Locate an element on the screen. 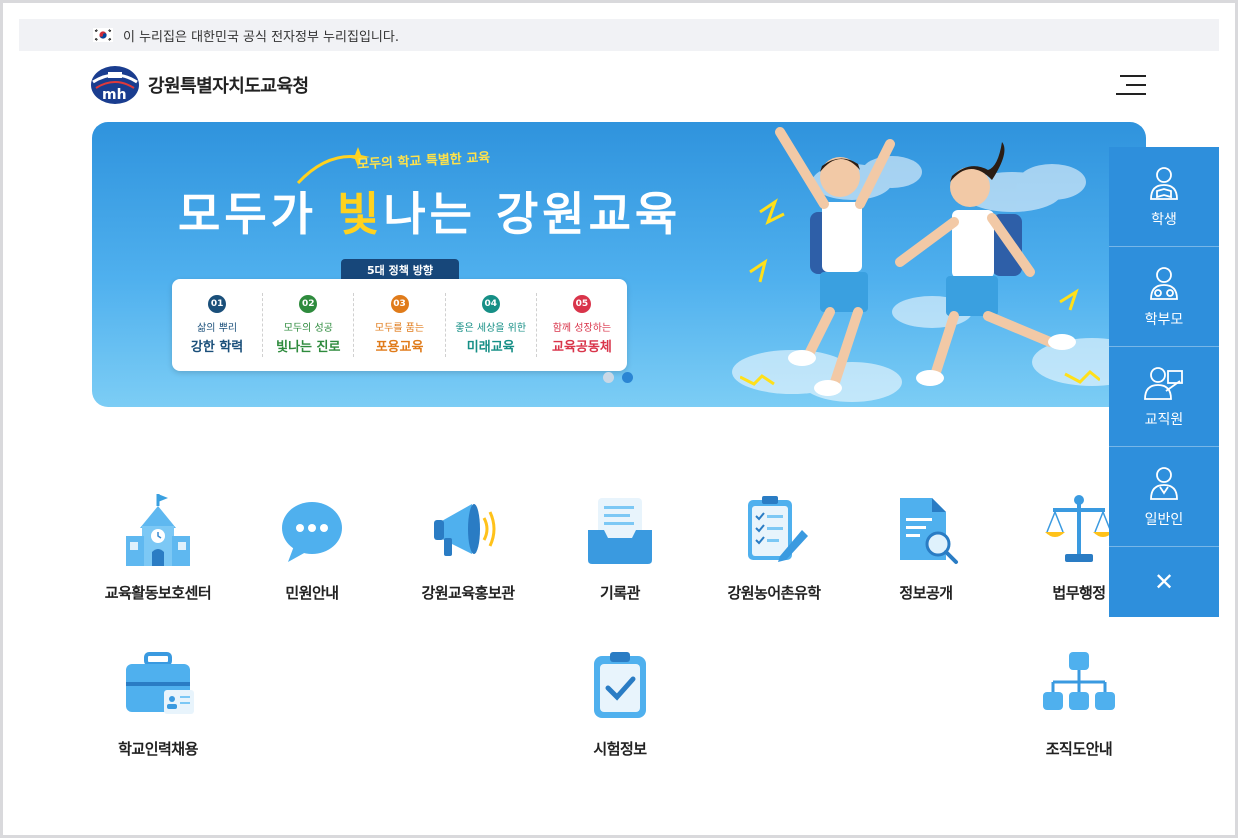 The width and height of the screenshot is (1238, 838). menu-label: 기록관 is located at coordinates (620, 593).